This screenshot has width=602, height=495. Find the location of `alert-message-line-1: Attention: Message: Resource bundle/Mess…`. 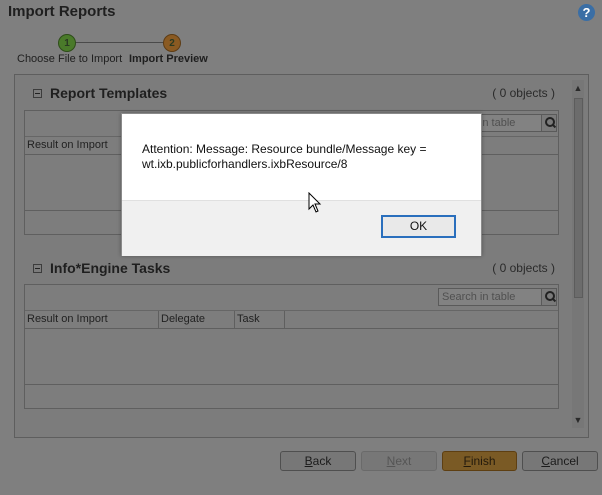

alert-message-line-1: Attention: Message: Resource bundle/Mess… is located at coordinates (284, 149).